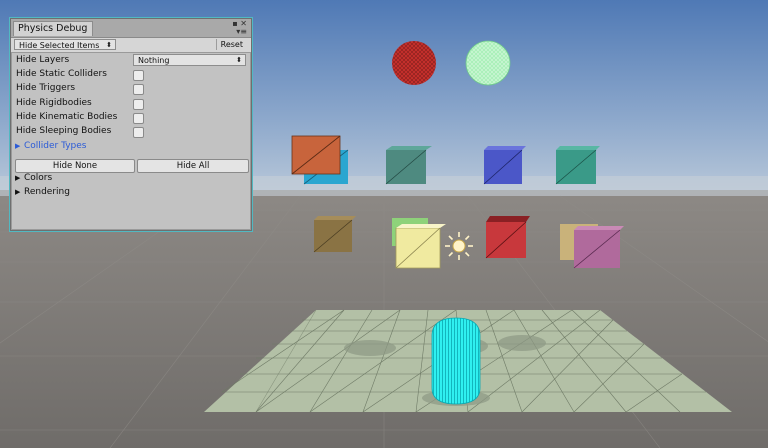  What do you see at coordinates (316, 155) in the screenshot?
I see `orange-cube` at bounding box center [316, 155].